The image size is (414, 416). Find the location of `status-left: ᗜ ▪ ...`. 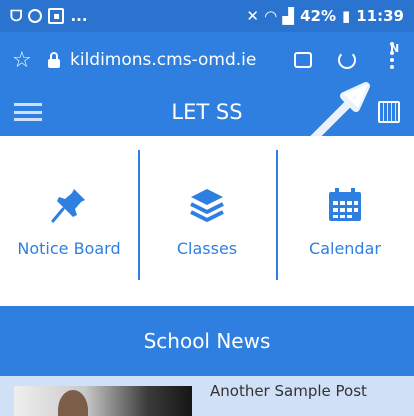

status-left: ᗜ ▪ ... is located at coordinates (49, 16).